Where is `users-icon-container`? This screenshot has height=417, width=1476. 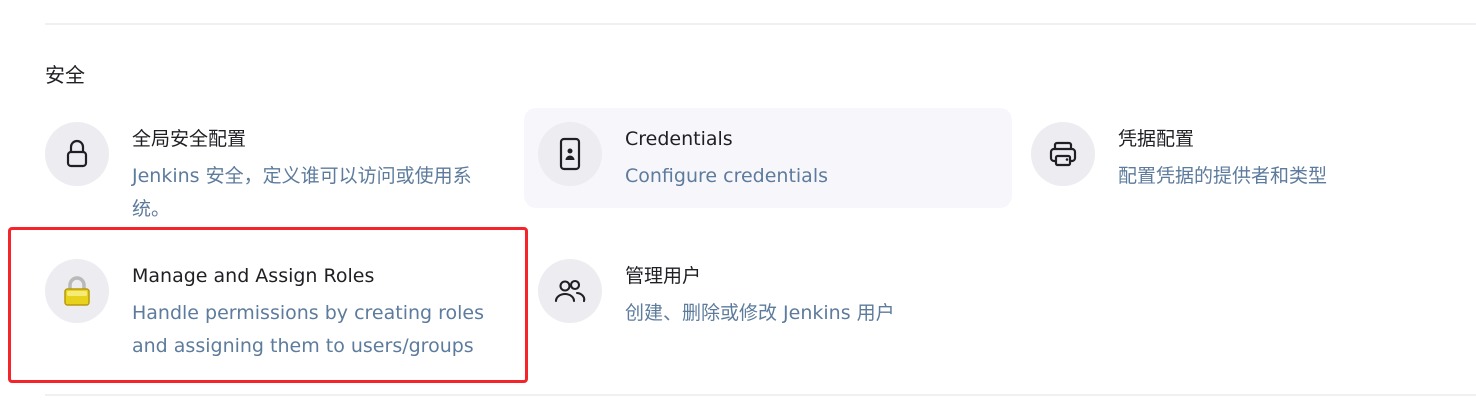 users-icon-container is located at coordinates (570, 291).